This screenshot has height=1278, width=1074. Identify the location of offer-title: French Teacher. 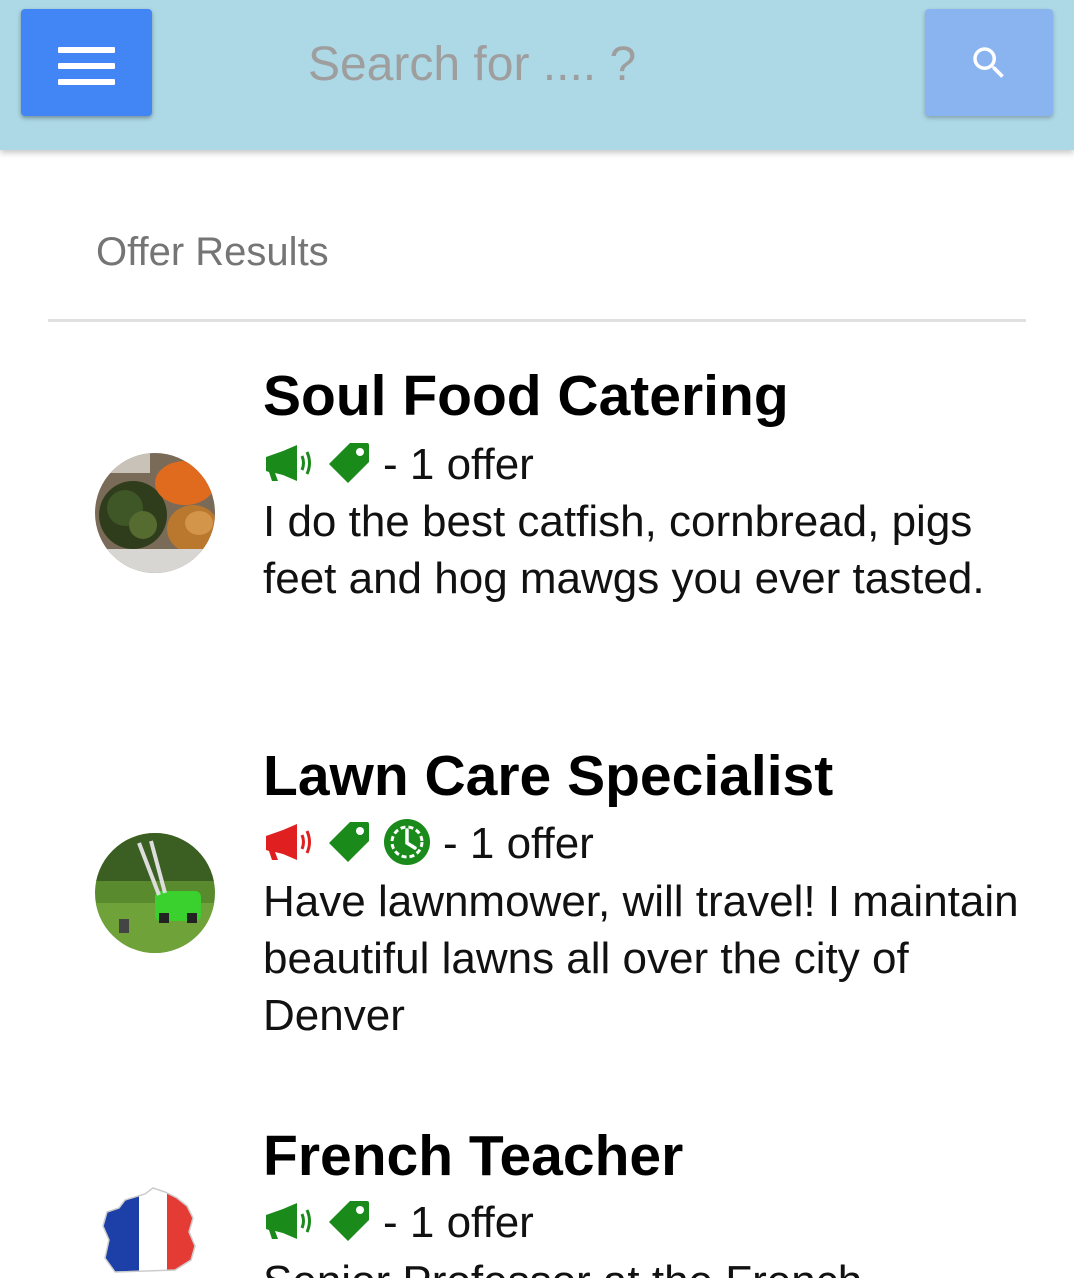
(473, 1156).